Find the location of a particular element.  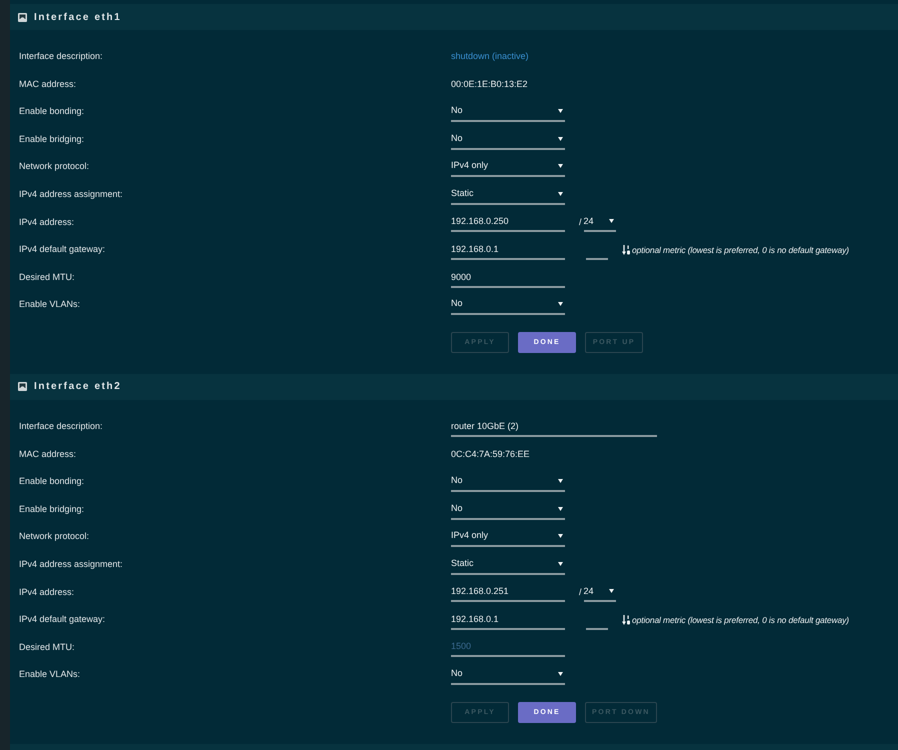

value-text: 00:0E:1E:B0:13:E2 is located at coordinates (489, 84).